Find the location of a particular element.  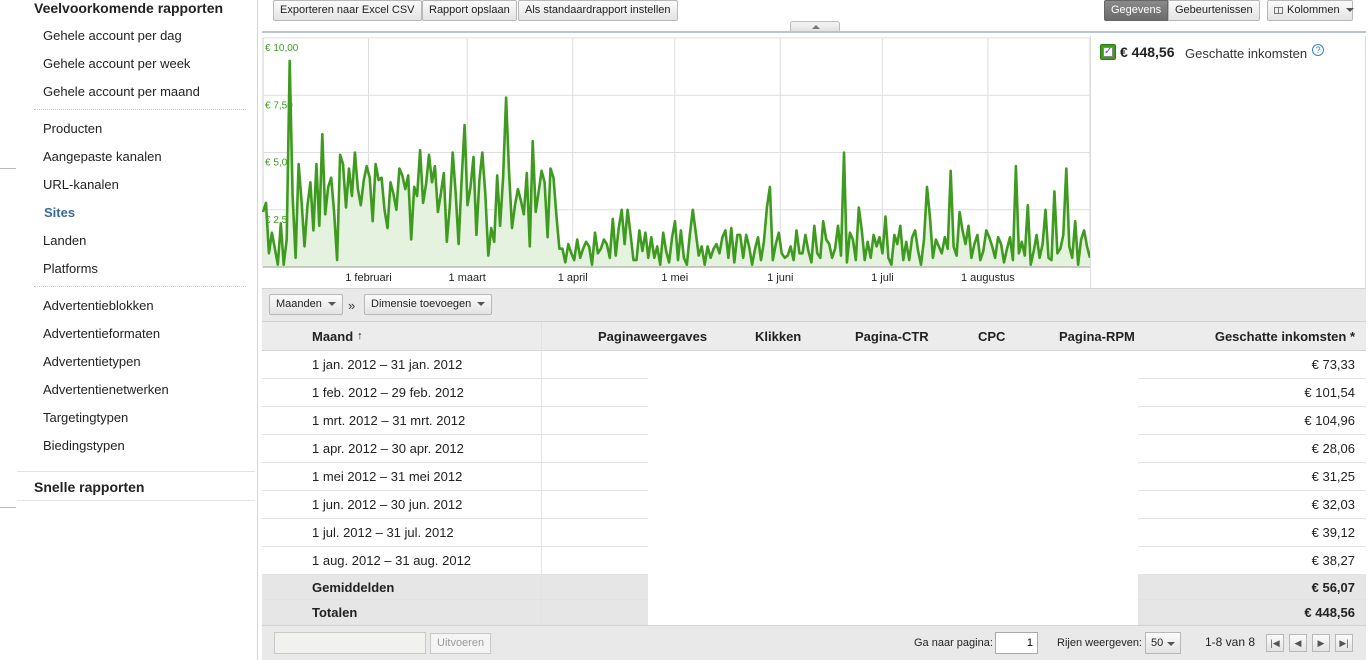

totals-row-label: Totalen is located at coordinates (335, 612).